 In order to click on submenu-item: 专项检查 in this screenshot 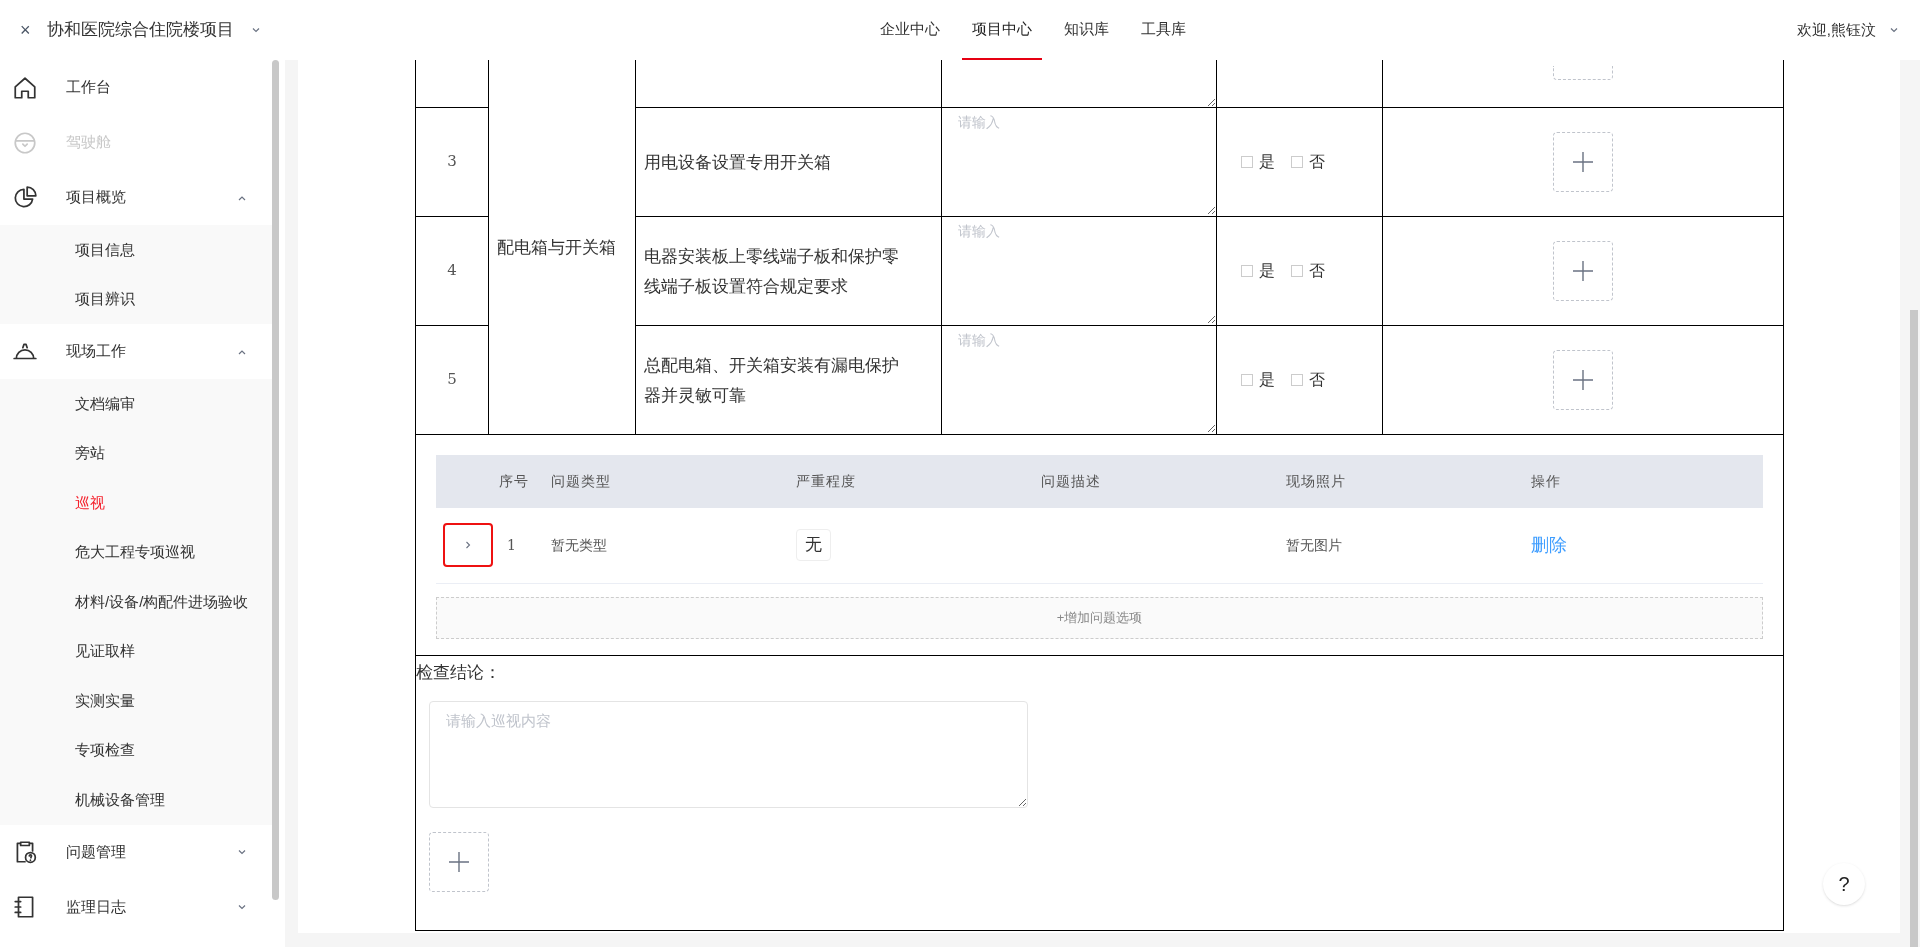, I will do `click(136, 750)`.